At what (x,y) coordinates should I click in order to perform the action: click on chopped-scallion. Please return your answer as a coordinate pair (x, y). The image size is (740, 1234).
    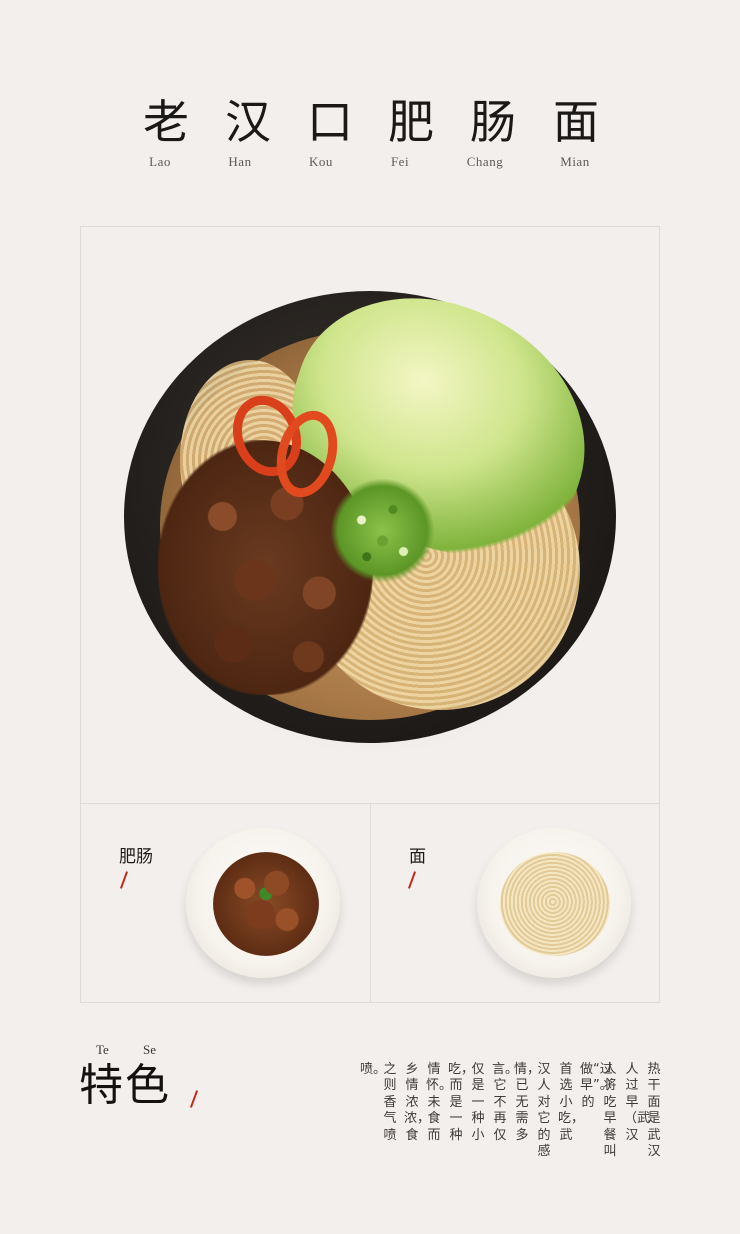
    Looking at the image, I should click on (382, 530).